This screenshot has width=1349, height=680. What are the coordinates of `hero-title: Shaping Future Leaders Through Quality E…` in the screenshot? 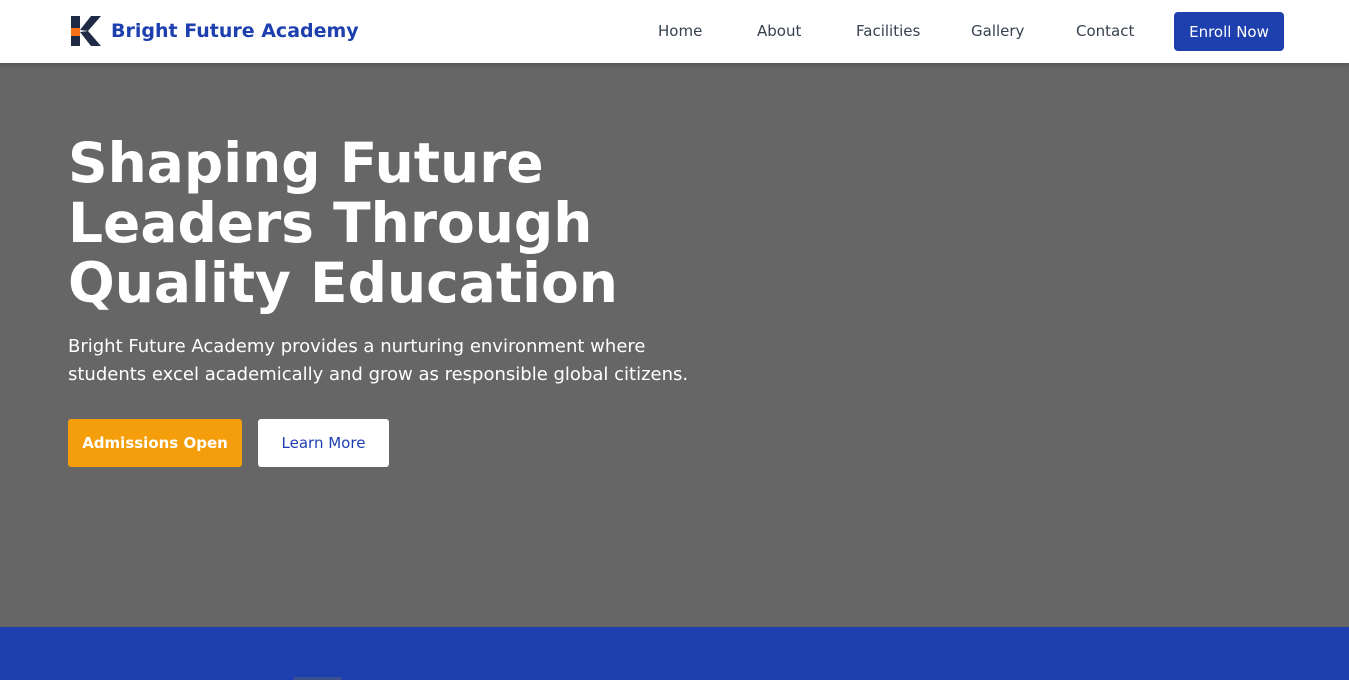 It's located at (388, 223).